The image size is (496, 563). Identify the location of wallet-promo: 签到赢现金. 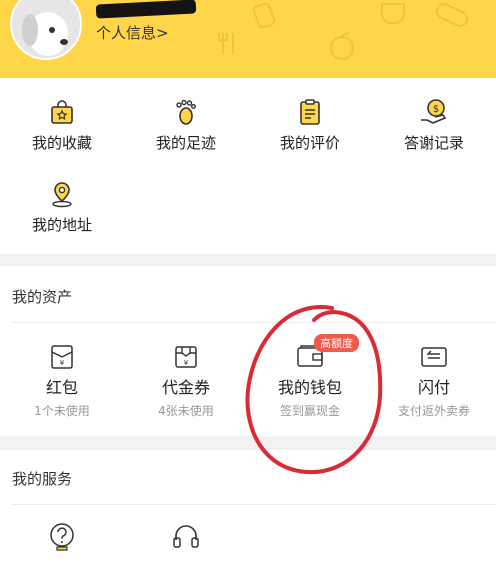
(309, 411).